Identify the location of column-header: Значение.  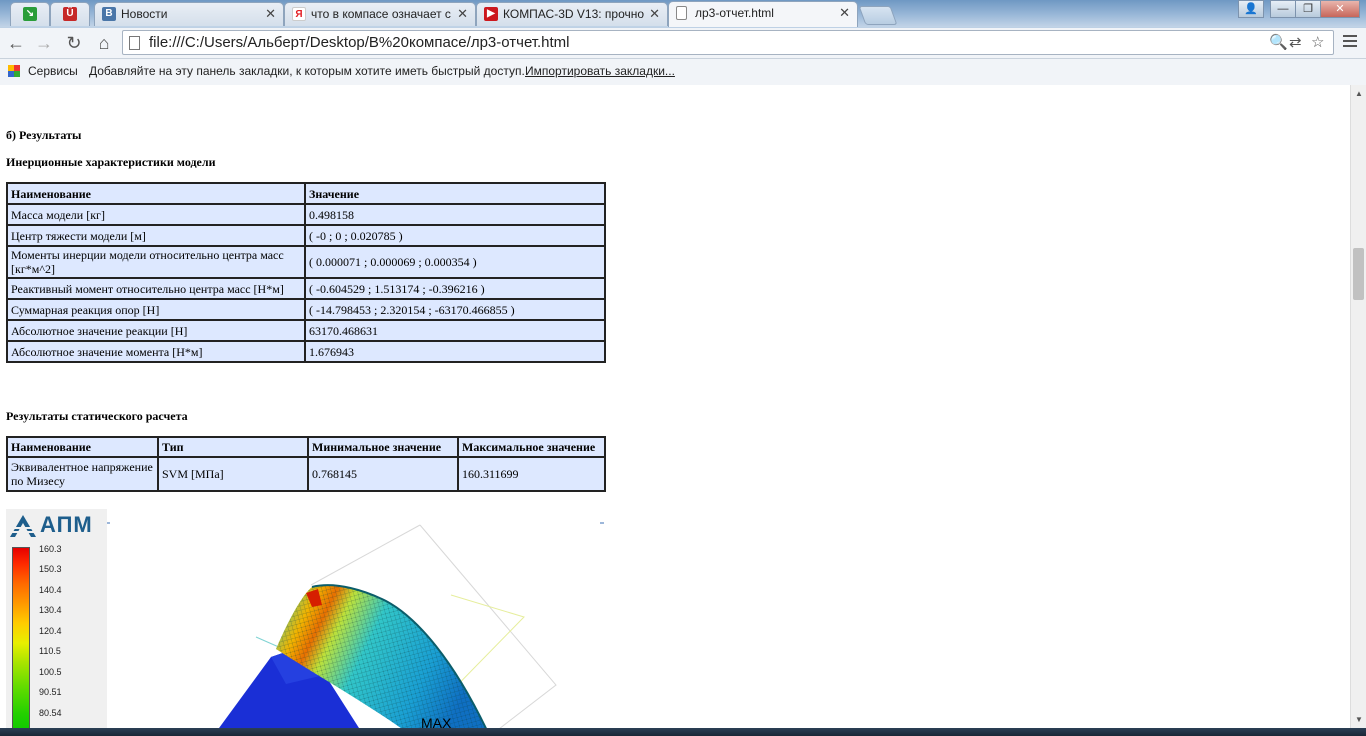
(455, 193).